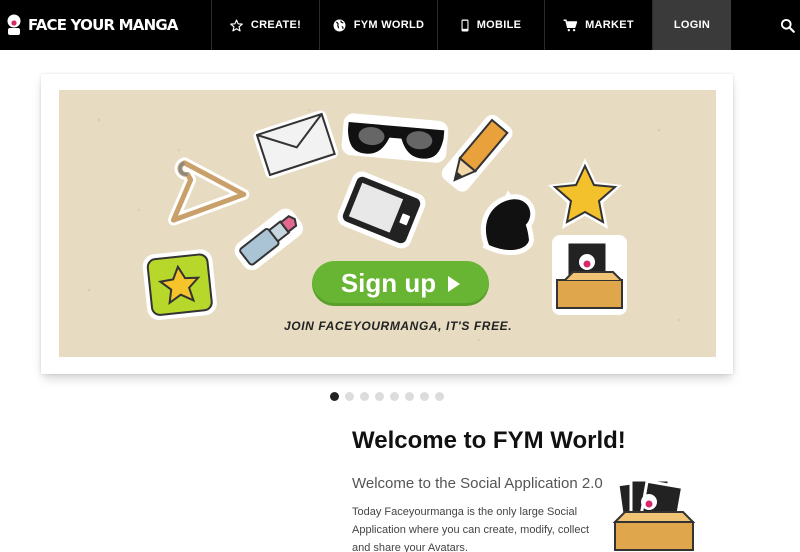  Describe the element at coordinates (208, 191) in the screenshot. I see `hanger-sticker` at that location.